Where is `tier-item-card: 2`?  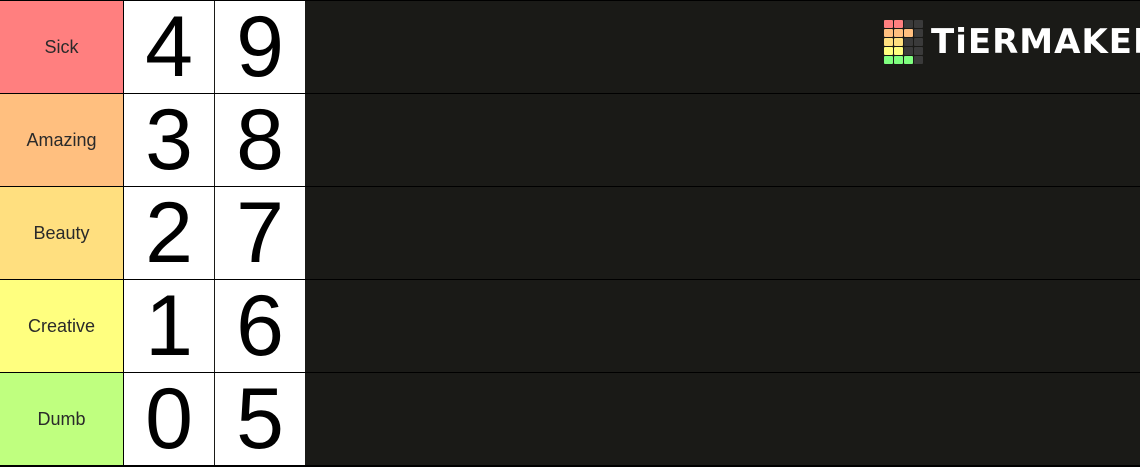 tier-item-card: 2 is located at coordinates (169, 233).